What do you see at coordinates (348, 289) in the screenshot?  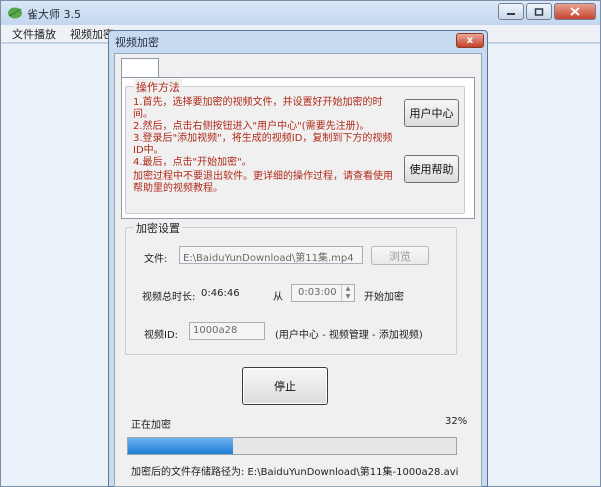 I see `spin-up-icon: ▲` at bounding box center [348, 289].